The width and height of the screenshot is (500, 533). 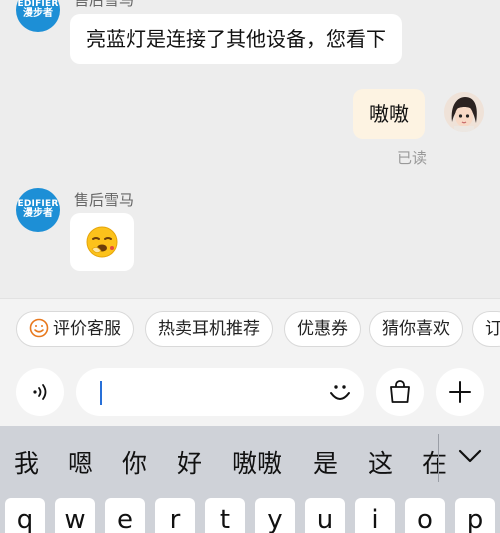 I want to click on shopping-bag-icon, so click(x=400, y=391).